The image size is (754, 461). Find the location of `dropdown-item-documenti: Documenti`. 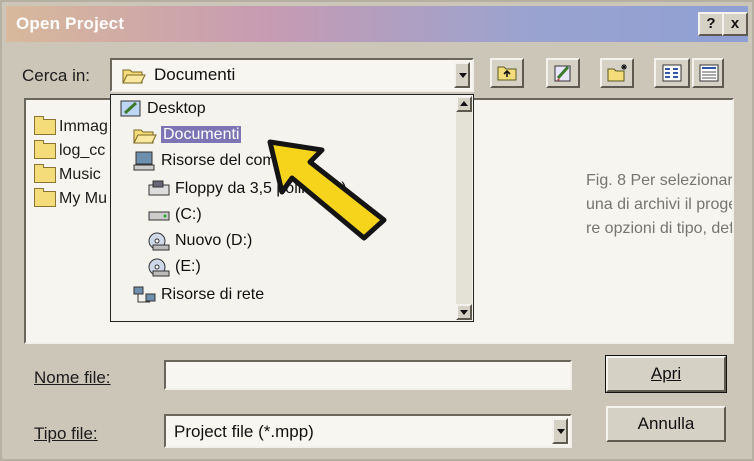

dropdown-item-documenti: Documenti is located at coordinates (187, 138).